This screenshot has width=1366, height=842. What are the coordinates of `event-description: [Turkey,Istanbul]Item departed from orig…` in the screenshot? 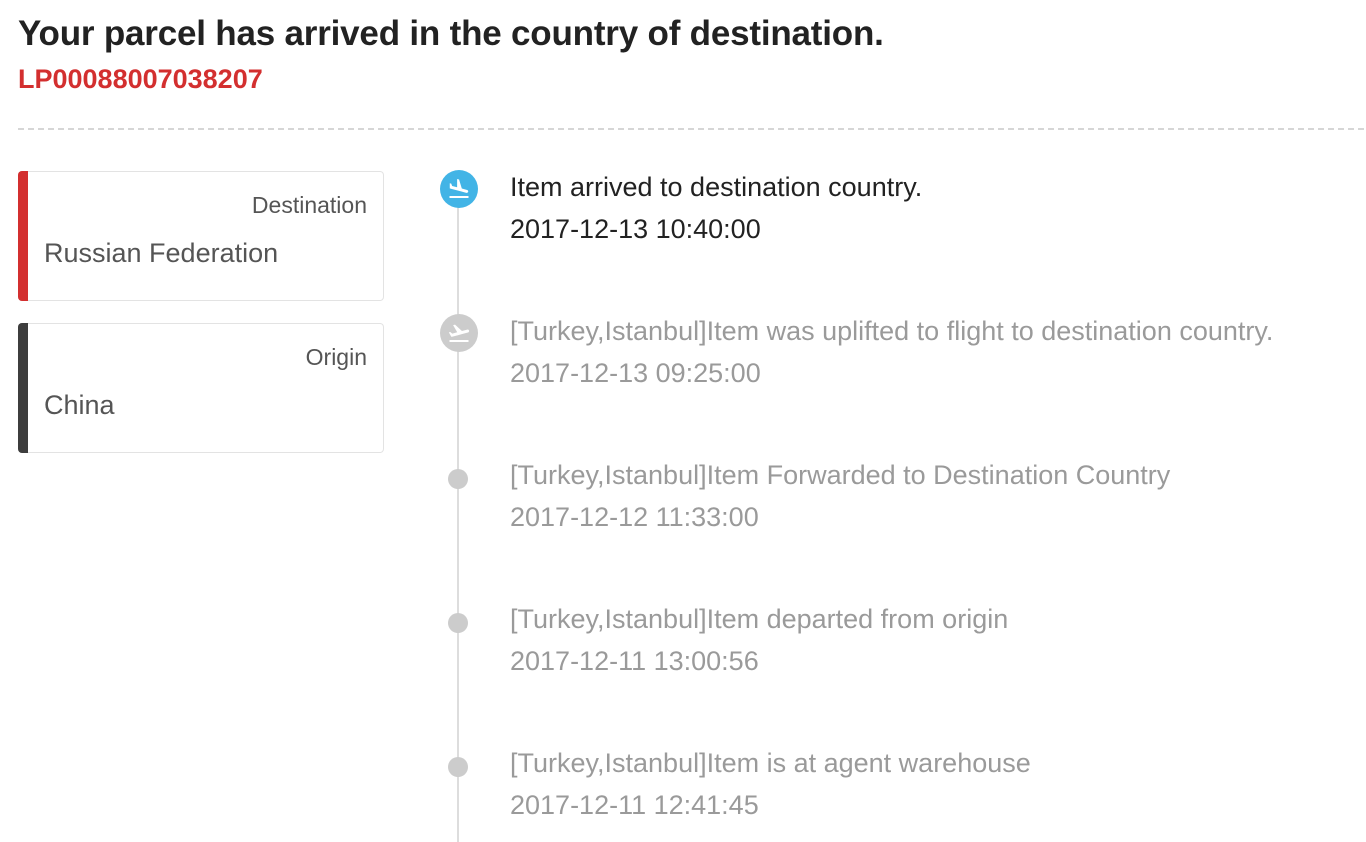 It's located at (759, 619).